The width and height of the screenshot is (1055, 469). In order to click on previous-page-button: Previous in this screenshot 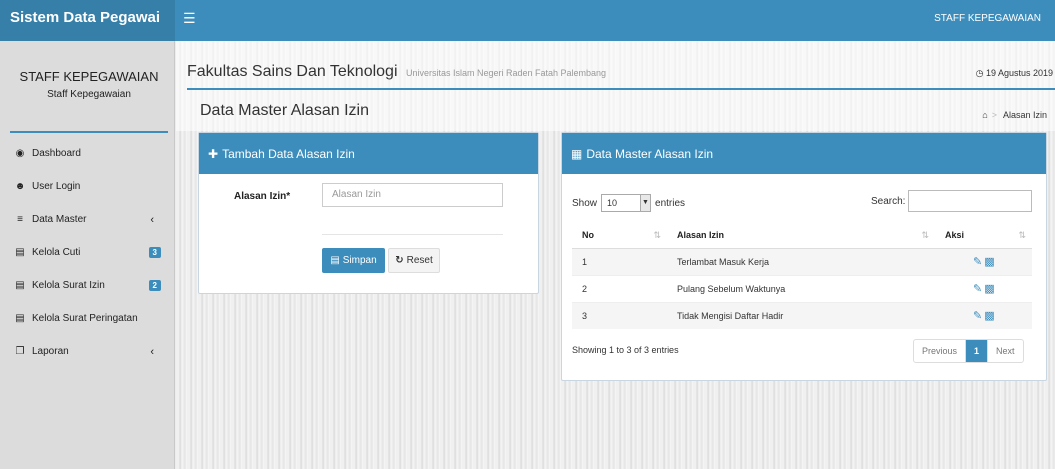, I will do `click(940, 351)`.